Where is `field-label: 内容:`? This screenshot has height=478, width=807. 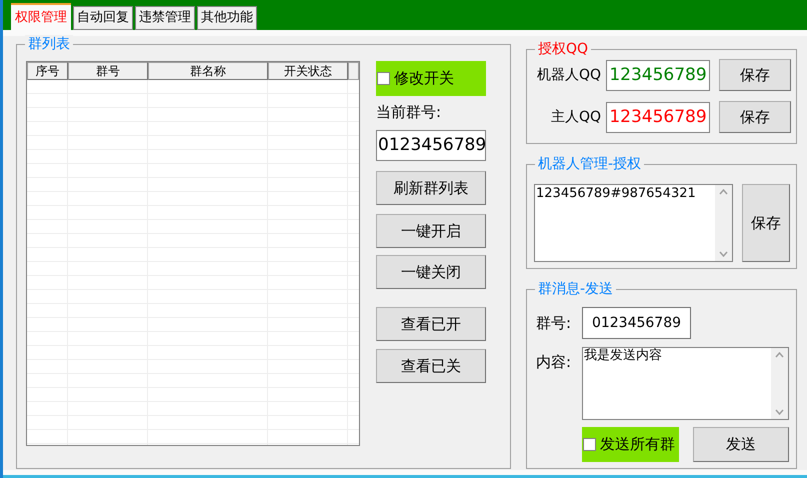
field-label: 内容: is located at coordinates (554, 361).